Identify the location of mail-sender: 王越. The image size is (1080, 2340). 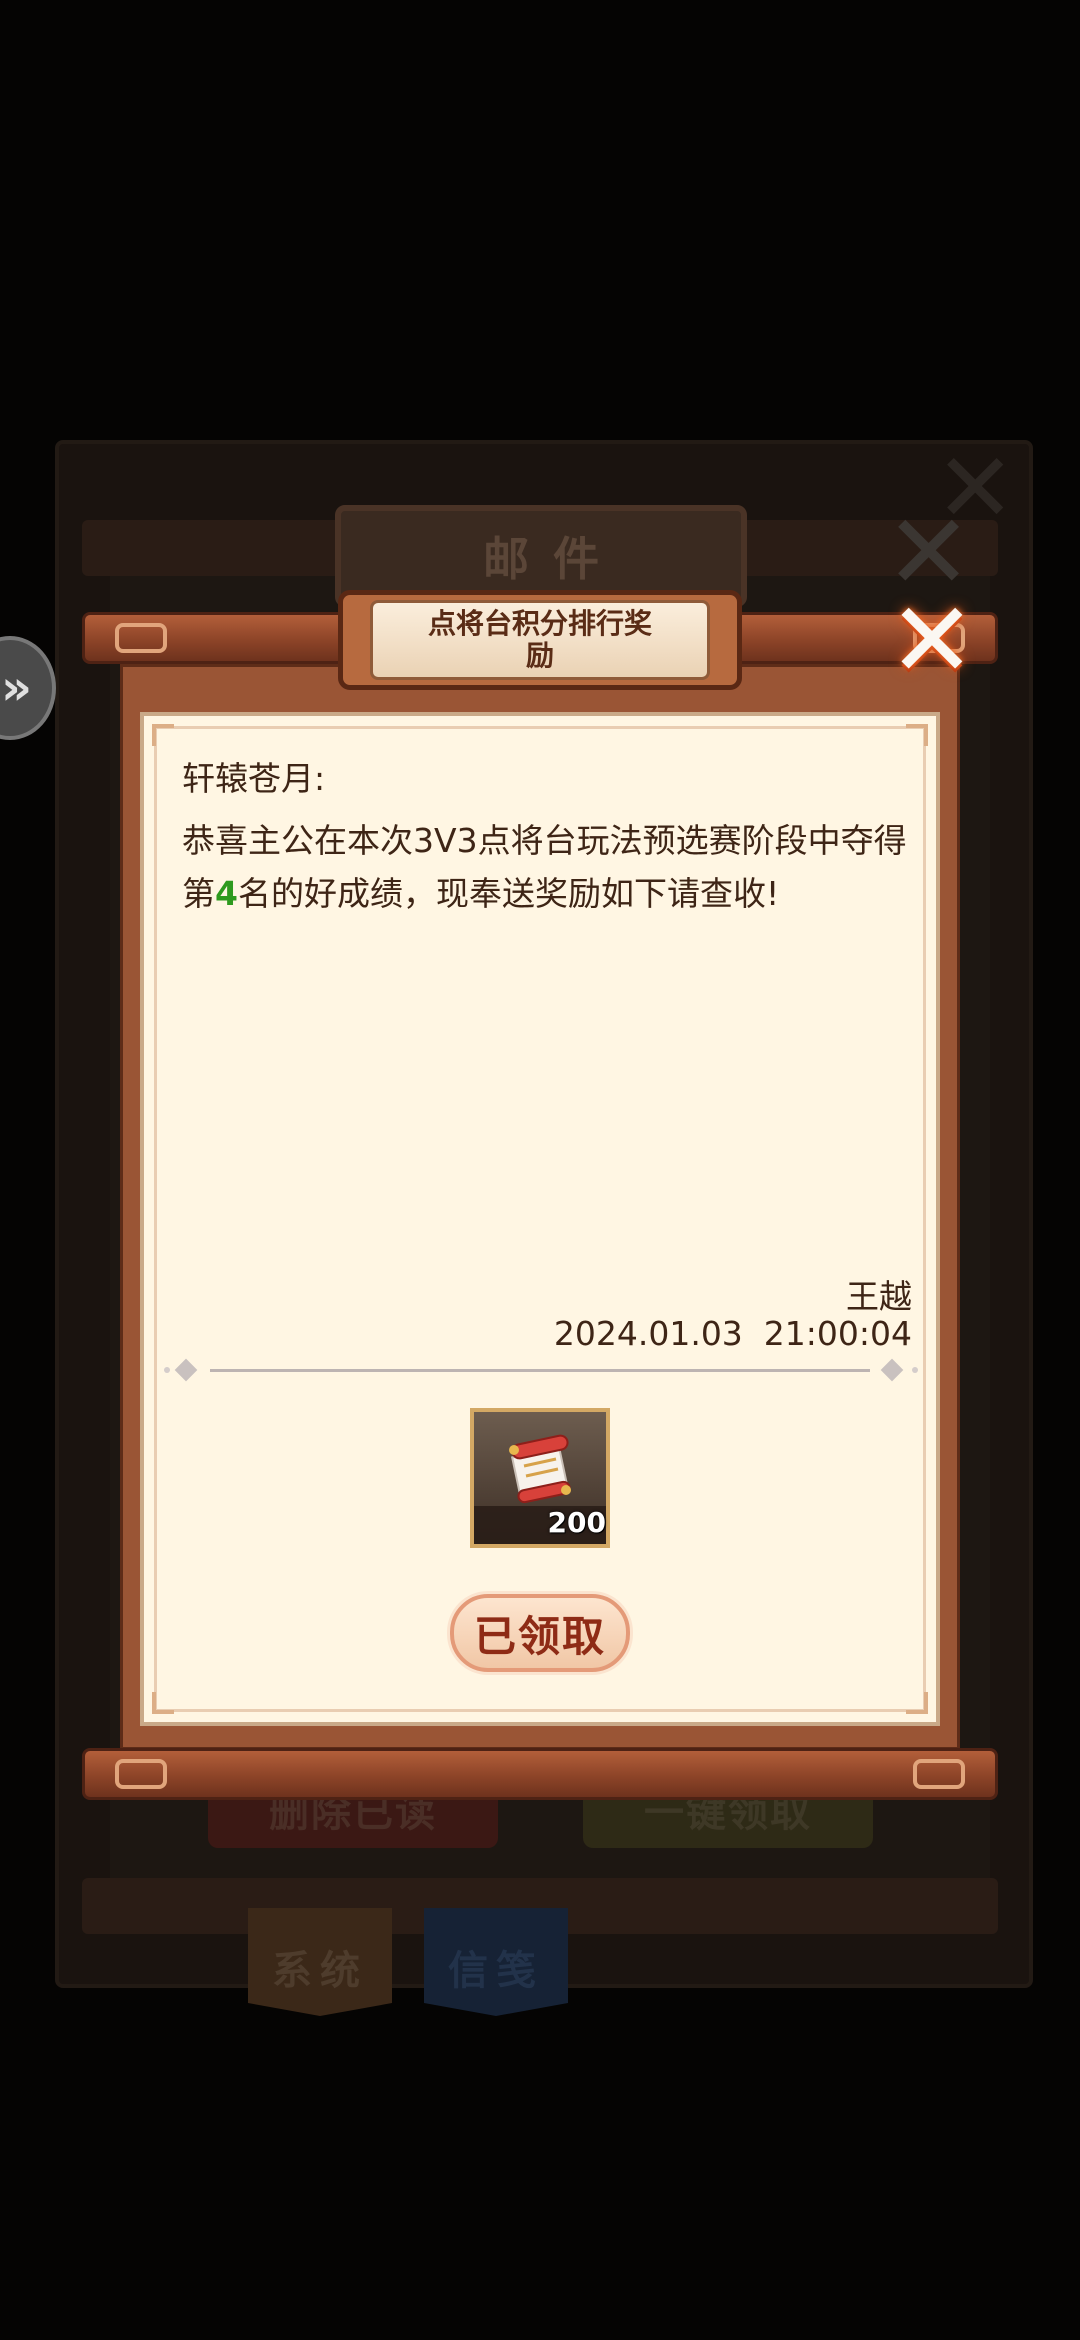
(879, 1296).